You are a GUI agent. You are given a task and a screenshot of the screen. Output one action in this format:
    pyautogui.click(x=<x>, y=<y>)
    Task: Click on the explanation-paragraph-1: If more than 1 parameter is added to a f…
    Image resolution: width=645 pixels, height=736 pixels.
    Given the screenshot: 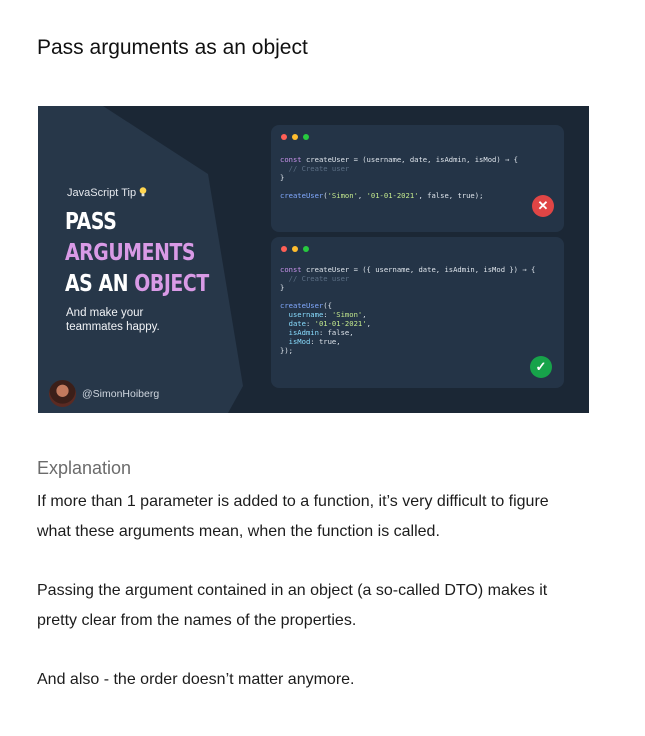 What is the action you would take?
    pyautogui.click(x=317, y=516)
    